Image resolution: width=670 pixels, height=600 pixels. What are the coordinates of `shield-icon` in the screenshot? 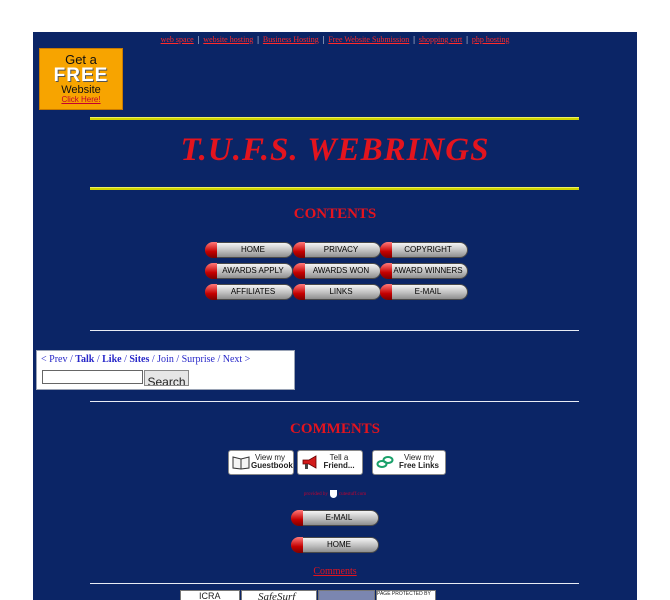 It's located at (333, 494).